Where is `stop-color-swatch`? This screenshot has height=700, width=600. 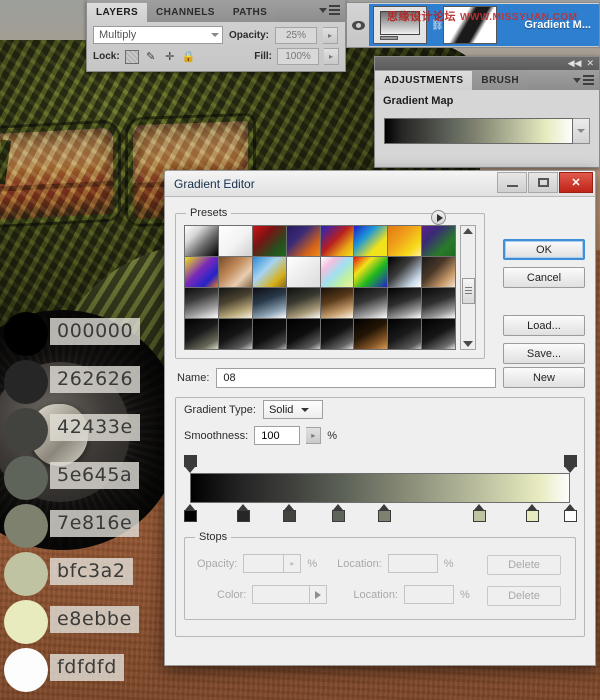 stop-color-swatch is located at coordinates (281, 594).